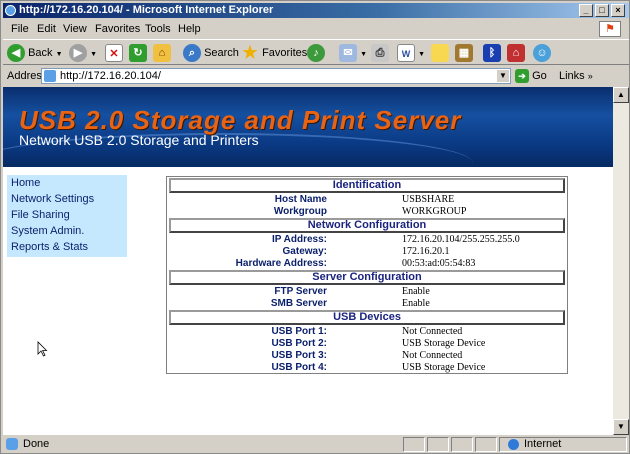 This screenshot has height=454, width=630. I want to click on table-row: IP Address: 172.16.20.104/255.255.255.0, so click(367, 240).